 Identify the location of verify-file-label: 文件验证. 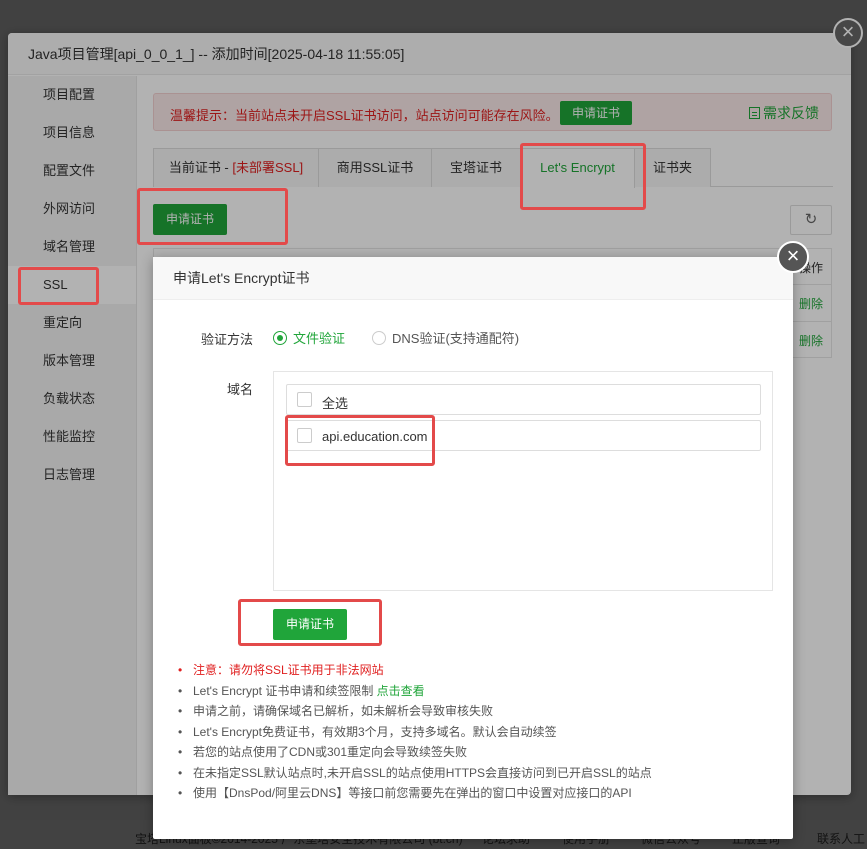
(319, 338).